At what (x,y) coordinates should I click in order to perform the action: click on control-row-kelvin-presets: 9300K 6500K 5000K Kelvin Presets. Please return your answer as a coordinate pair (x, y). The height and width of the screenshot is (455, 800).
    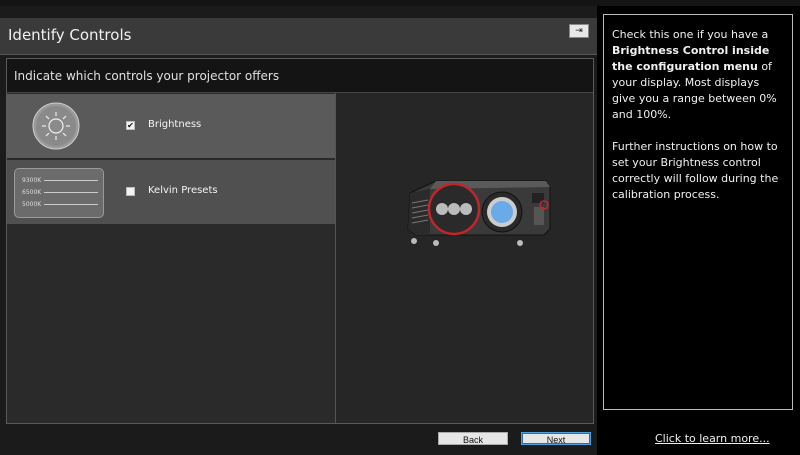
    Looking at the image, I should click on (171, 192).